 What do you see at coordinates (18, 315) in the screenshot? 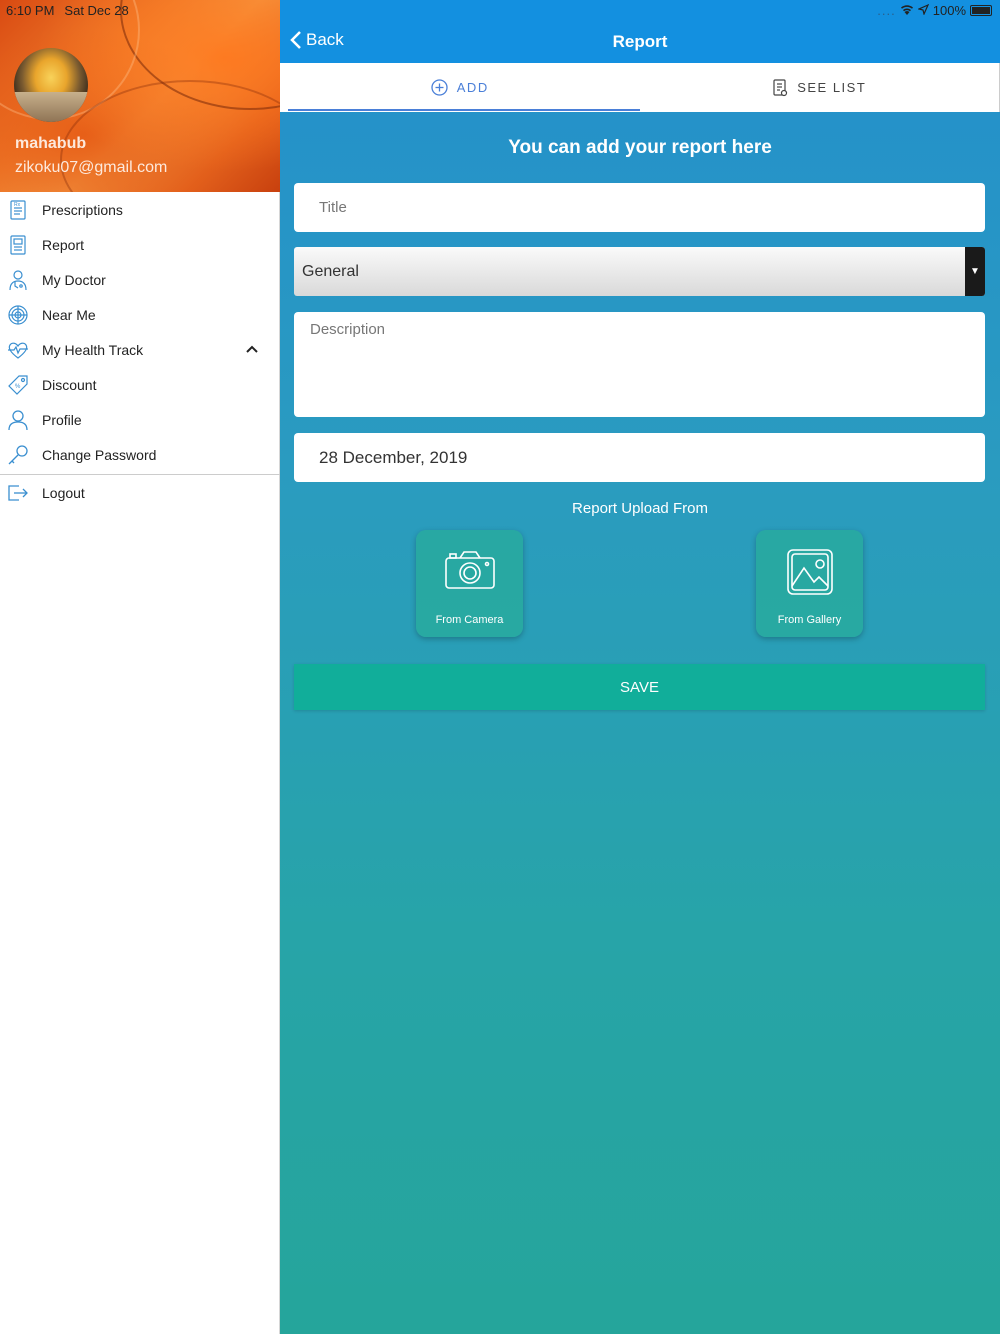
I see `radar-icon` at bounding box center [18, 315].